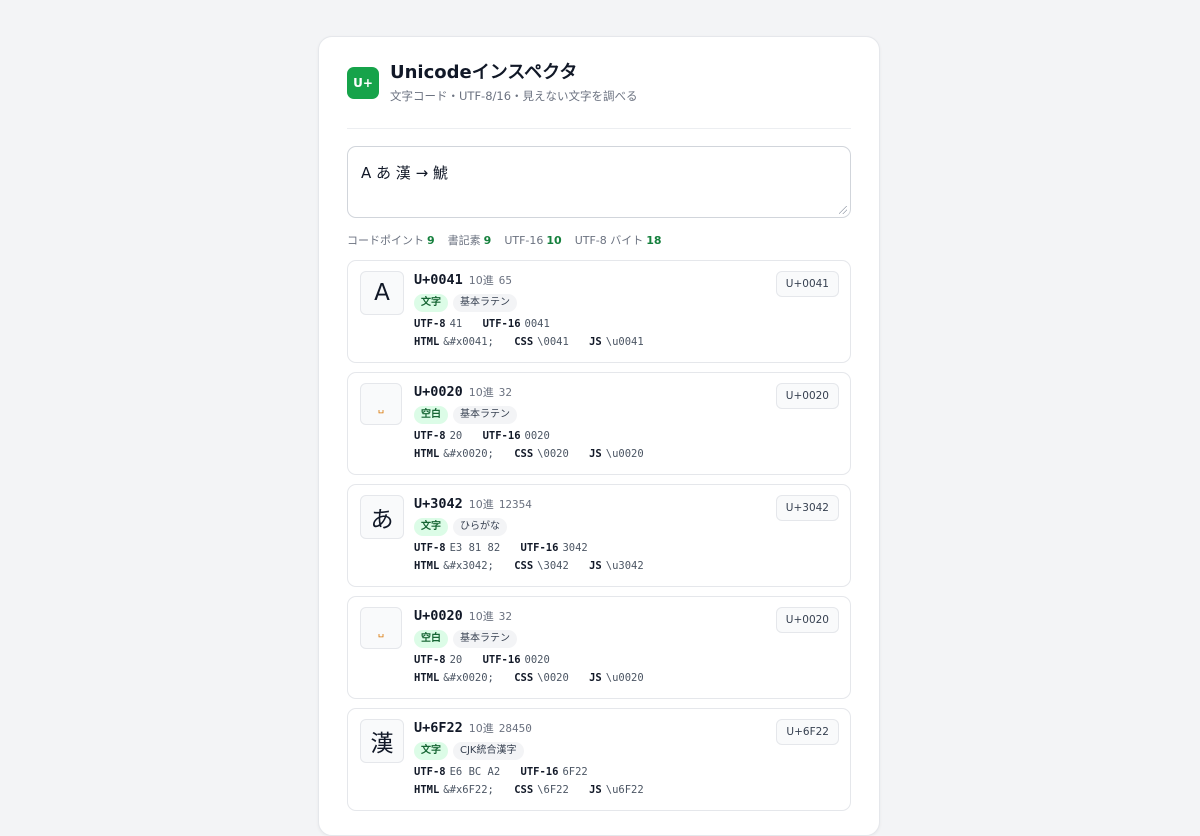 Image resolution: width=1200 pixels, height=836 pixels. I want to click on html-value: &#x0041;, so click(468, 342).